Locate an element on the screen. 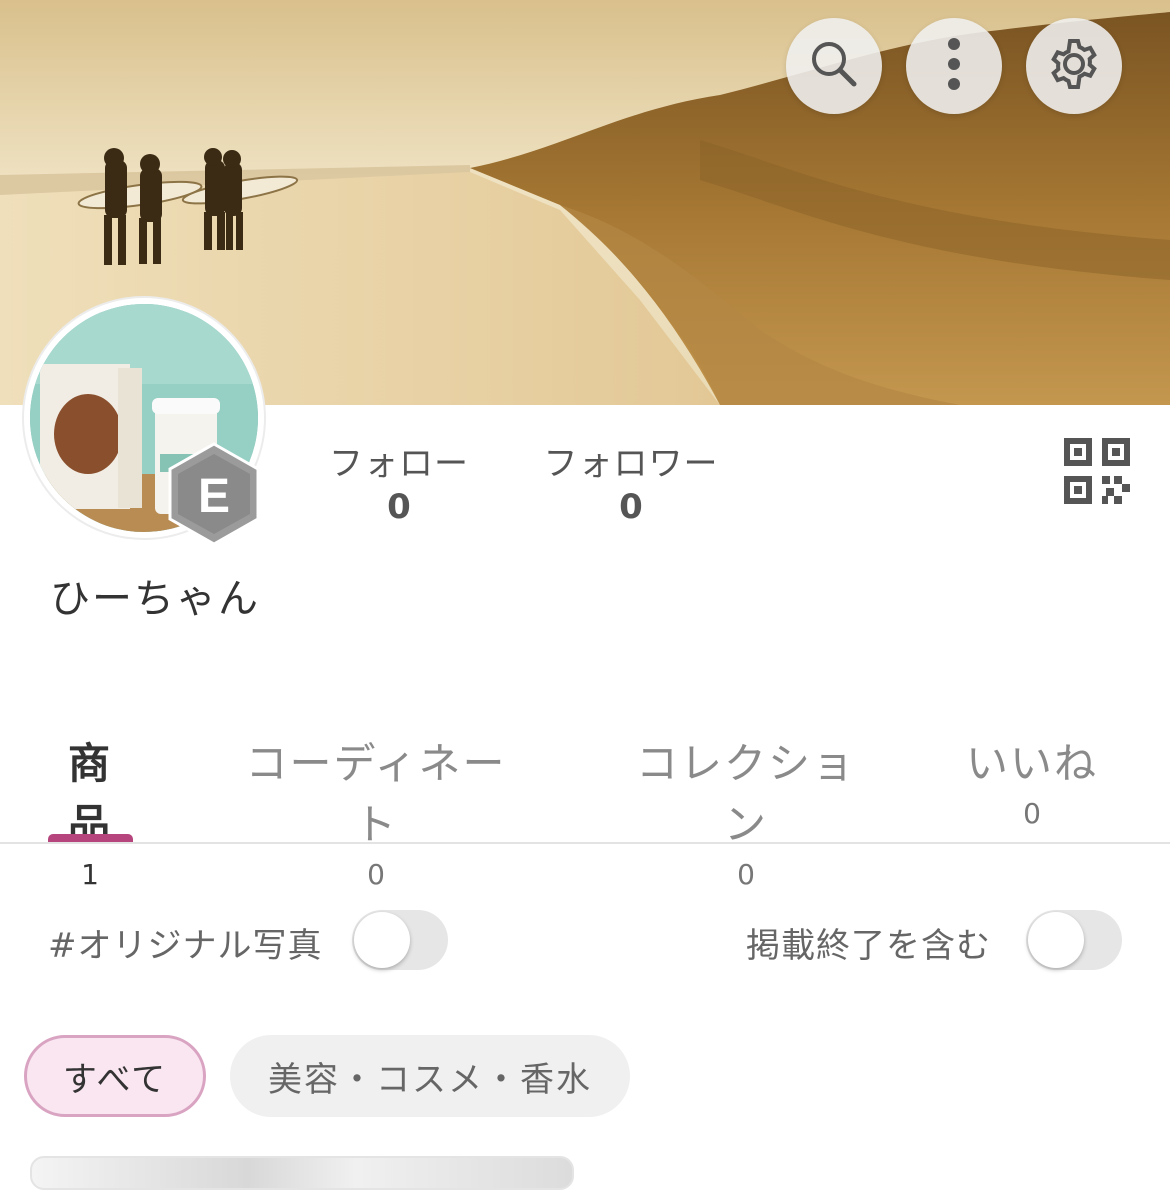 The height and width of the screenshot is (1190, 1170). item-card is located at coordinates (302, 1173).